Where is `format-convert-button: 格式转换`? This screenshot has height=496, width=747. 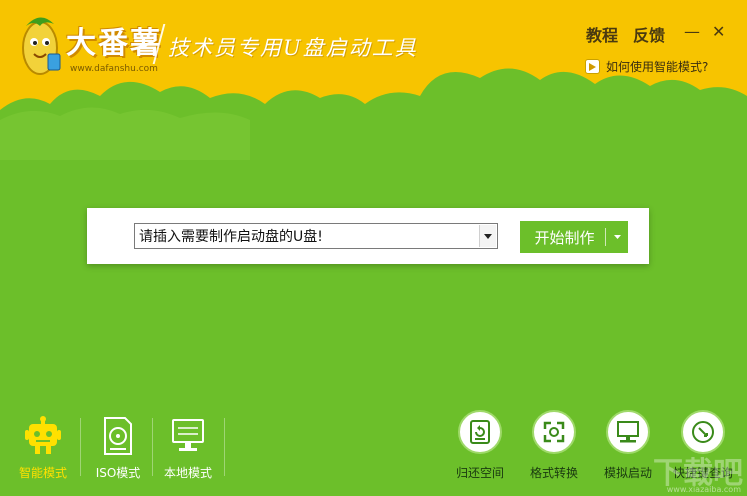
format-convert-button: 格式转换 is located at coordinates (554, 446).